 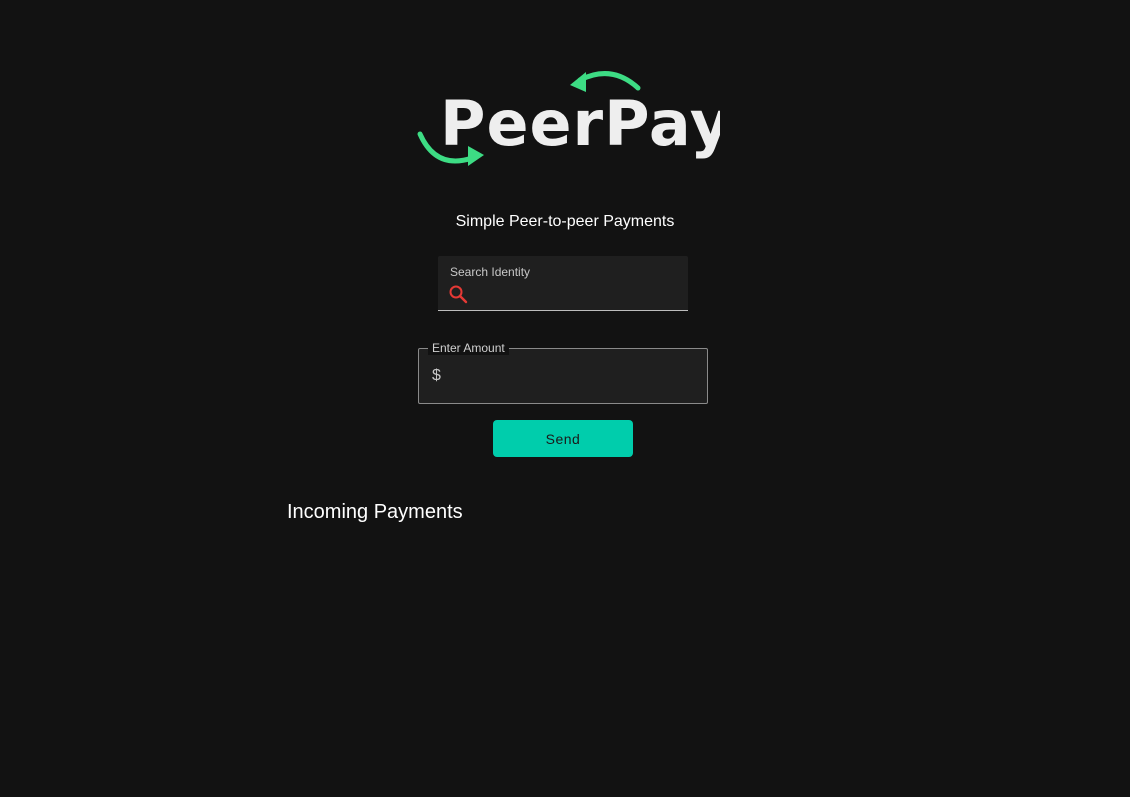 I want to click on send-button: Send, so click(x=563, y=438).